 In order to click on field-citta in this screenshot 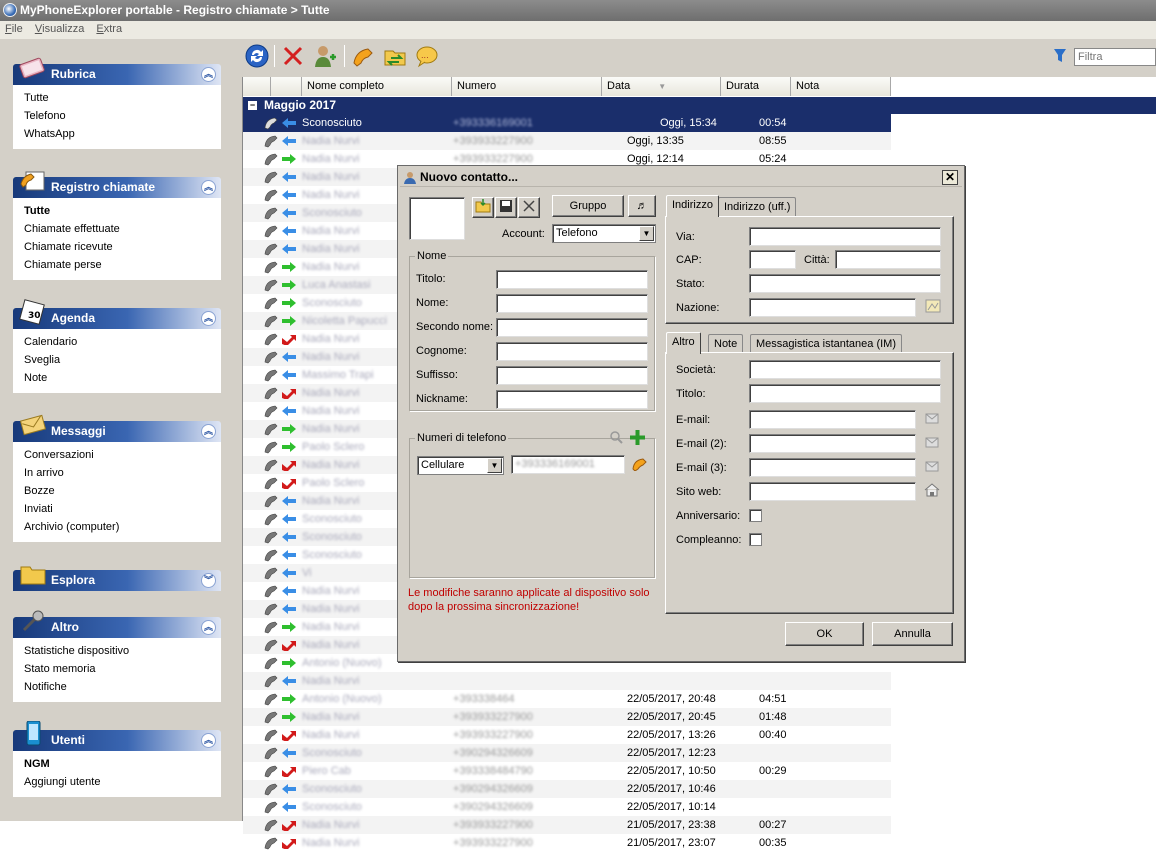, I will do `click(888, 259)`.